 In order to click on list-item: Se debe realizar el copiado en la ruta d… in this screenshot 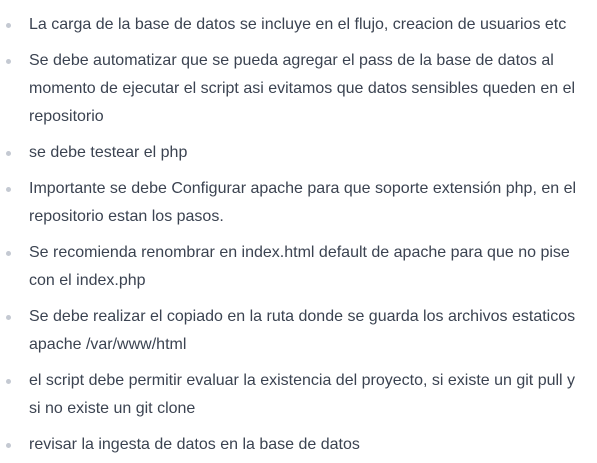, I will do `click(294, 331)`.